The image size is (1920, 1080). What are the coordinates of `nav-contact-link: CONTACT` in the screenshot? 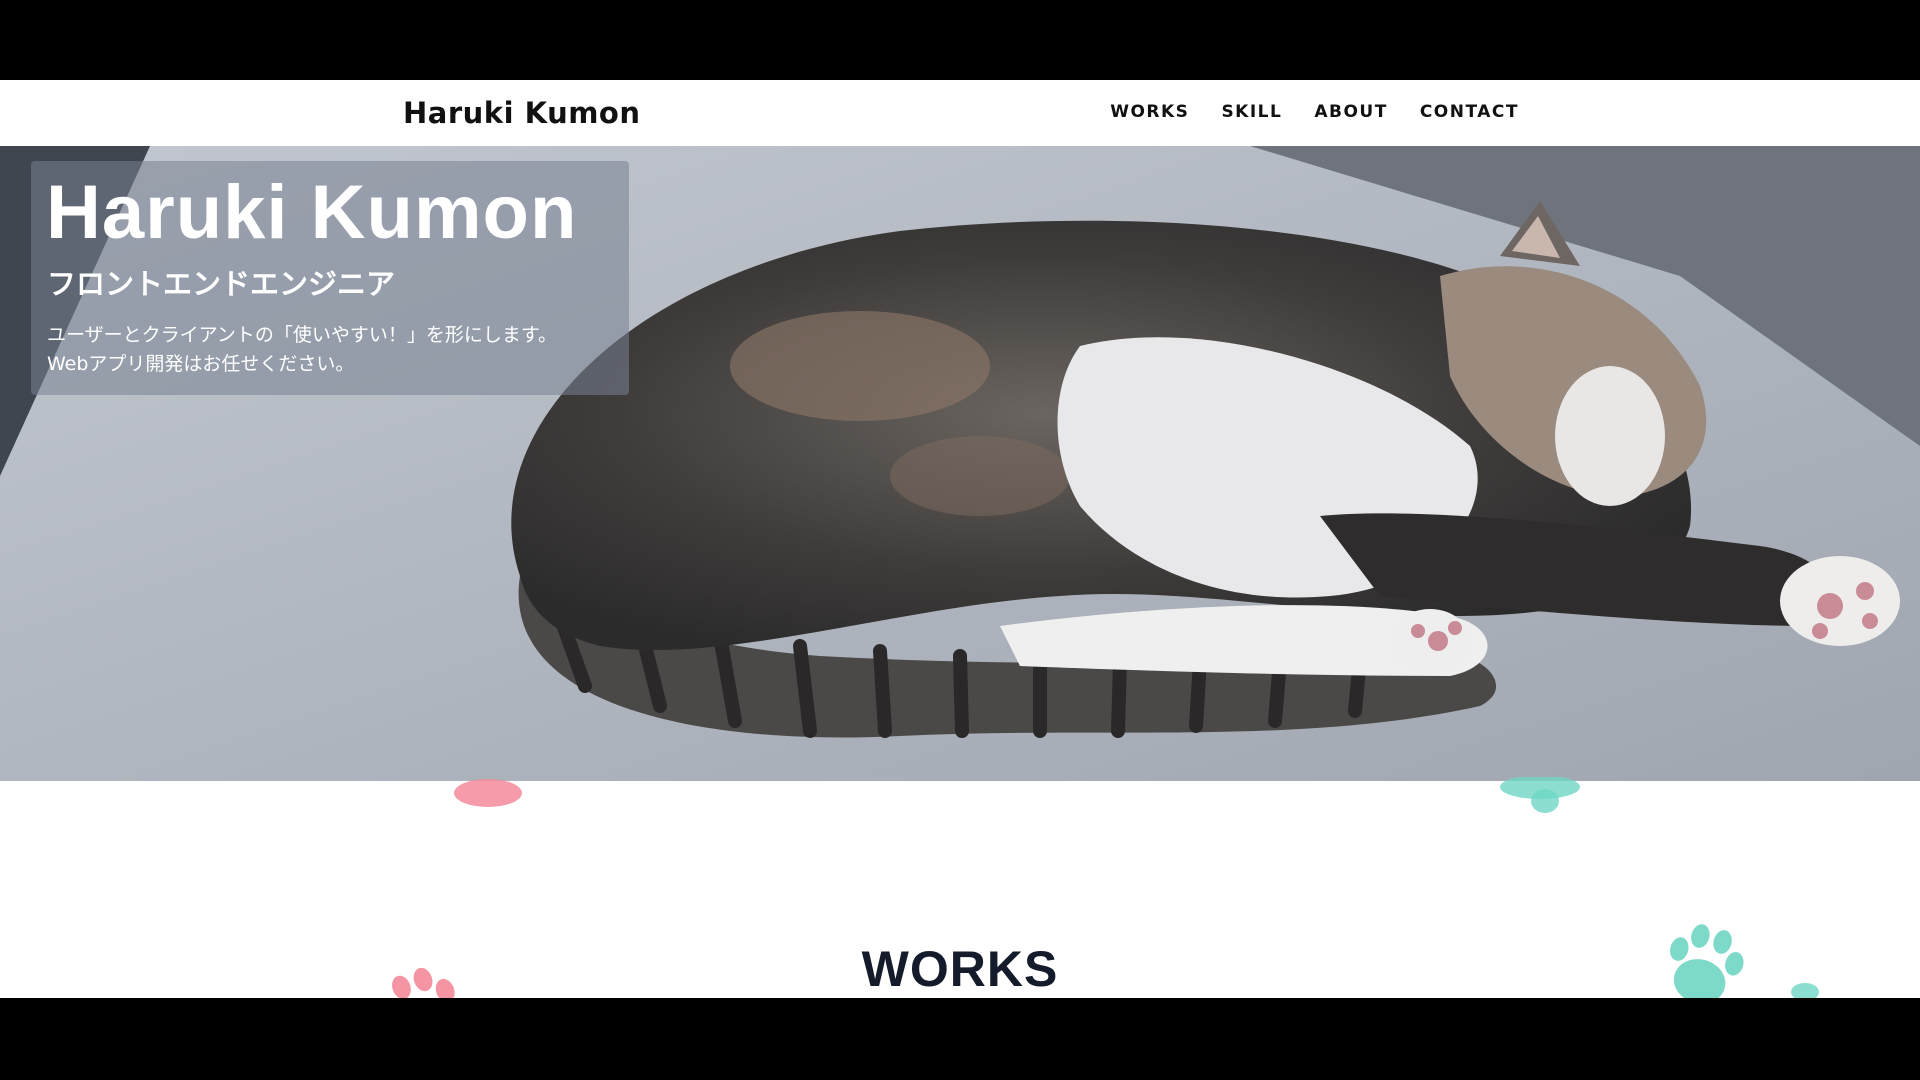 It's located at (1469, 112).